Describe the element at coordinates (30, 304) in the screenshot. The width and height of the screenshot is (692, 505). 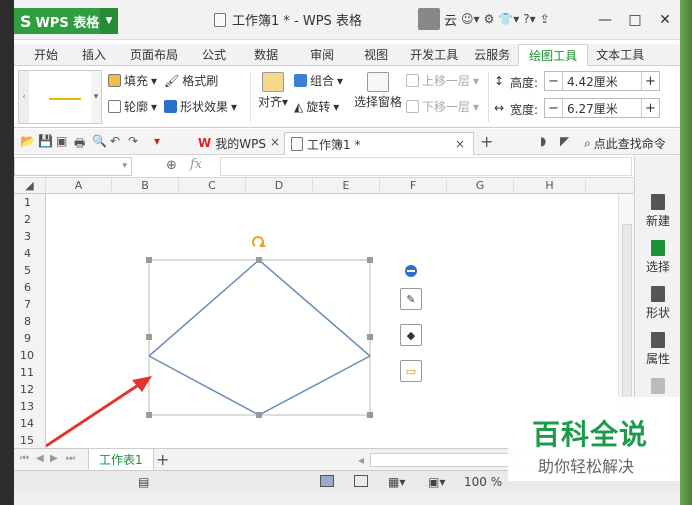
I see `row-header: 7` at that location.